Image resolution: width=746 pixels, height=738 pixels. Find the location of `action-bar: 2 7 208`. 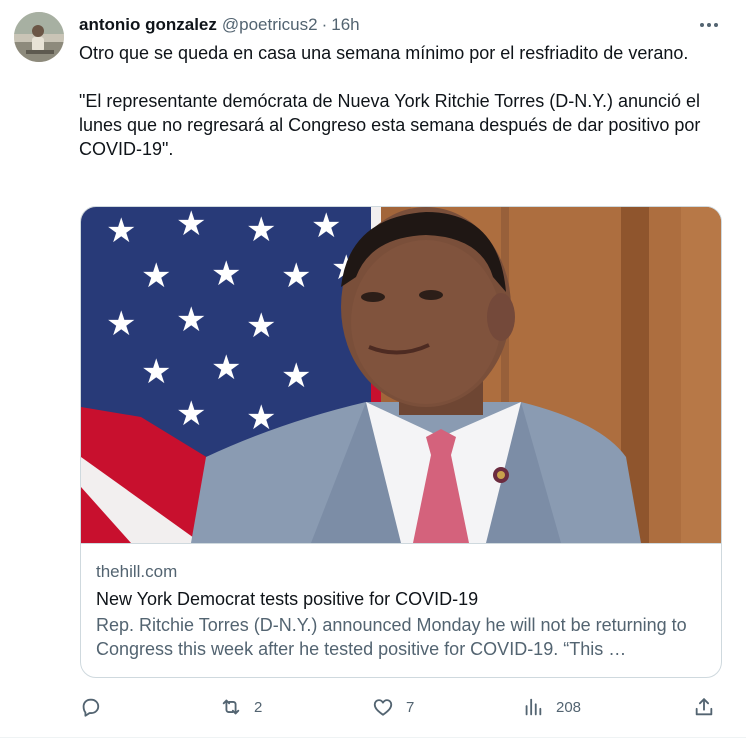

action-bar: 2 7 208 is located at coordinates (404, 707).